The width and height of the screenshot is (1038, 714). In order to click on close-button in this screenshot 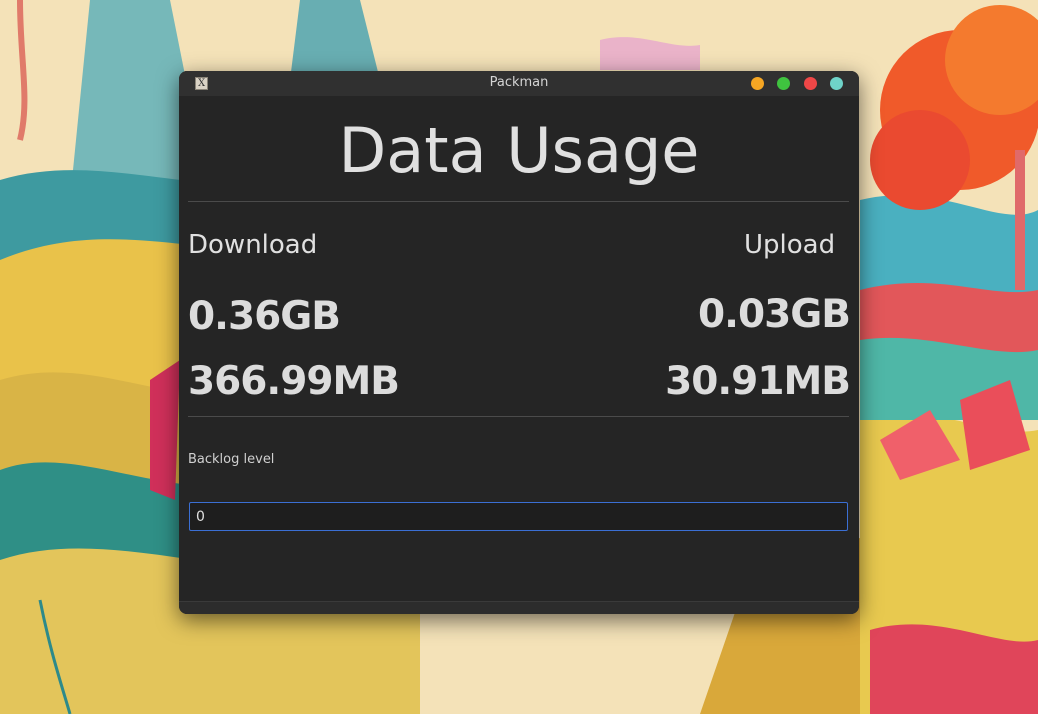, I will do `click(810, 83)`.